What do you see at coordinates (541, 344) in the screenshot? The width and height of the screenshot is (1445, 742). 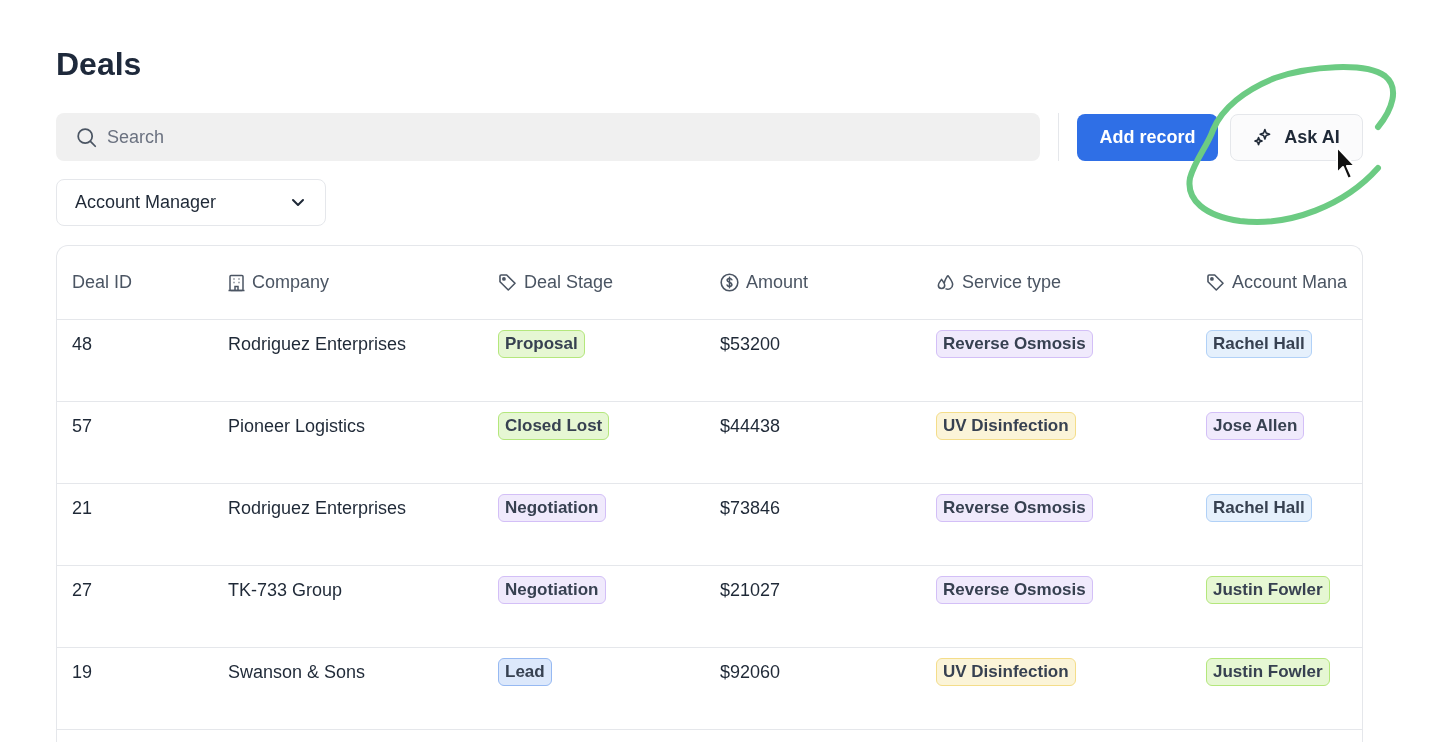 I see `tag: Proposal` at bounding box center [541, 344].